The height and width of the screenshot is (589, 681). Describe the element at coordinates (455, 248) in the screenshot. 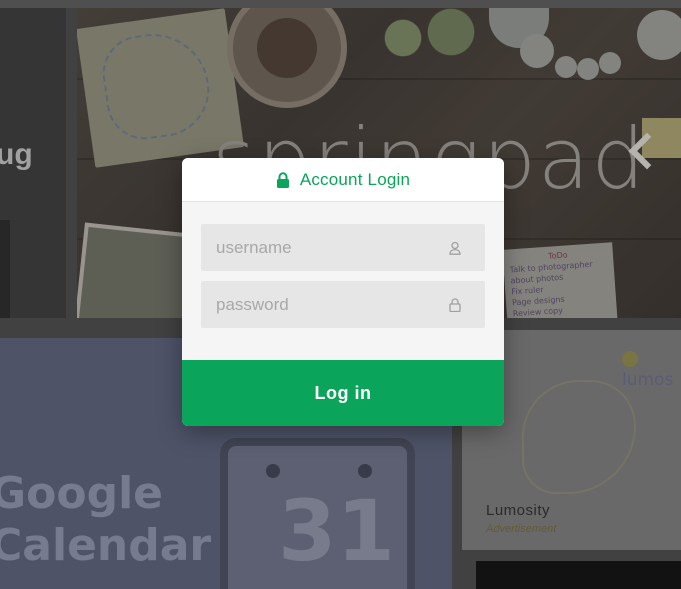

I see `user-icon` at that location.